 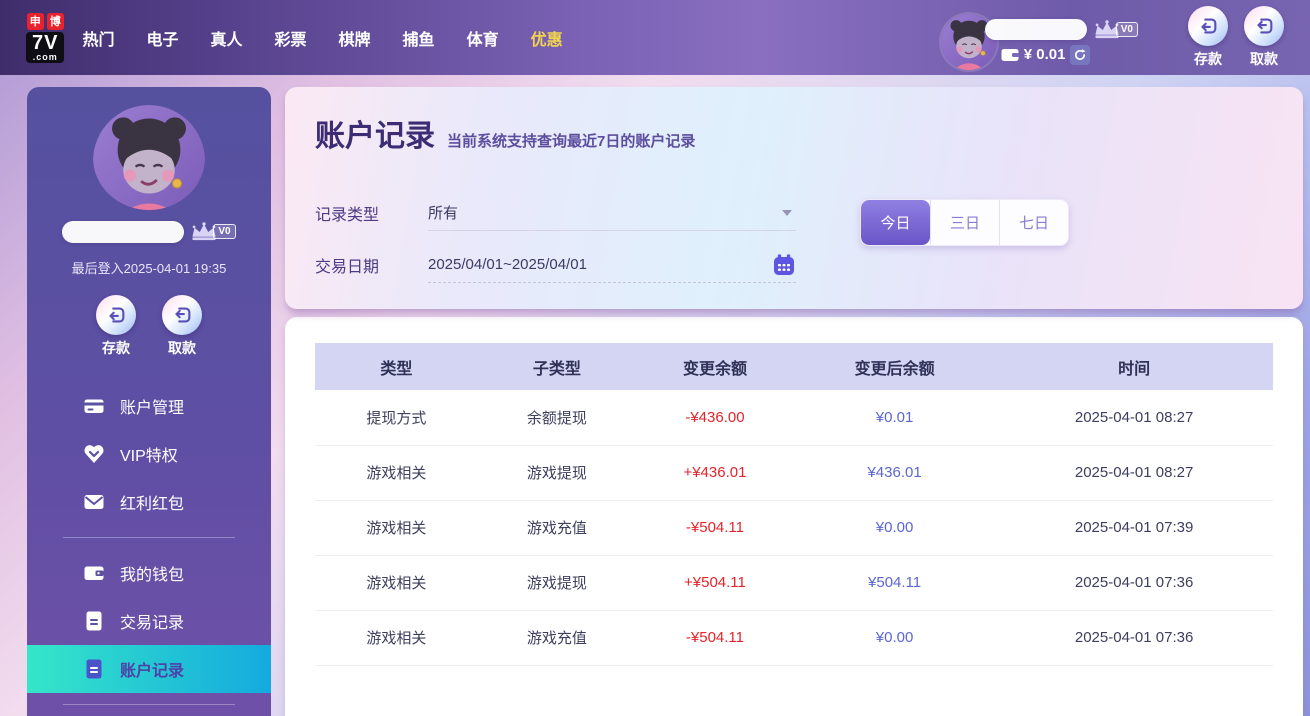 What do you see at coordinates (1208, 37) in the screenshot?
I see `deposit-button: 存款` at bounding box center [1208, 37].